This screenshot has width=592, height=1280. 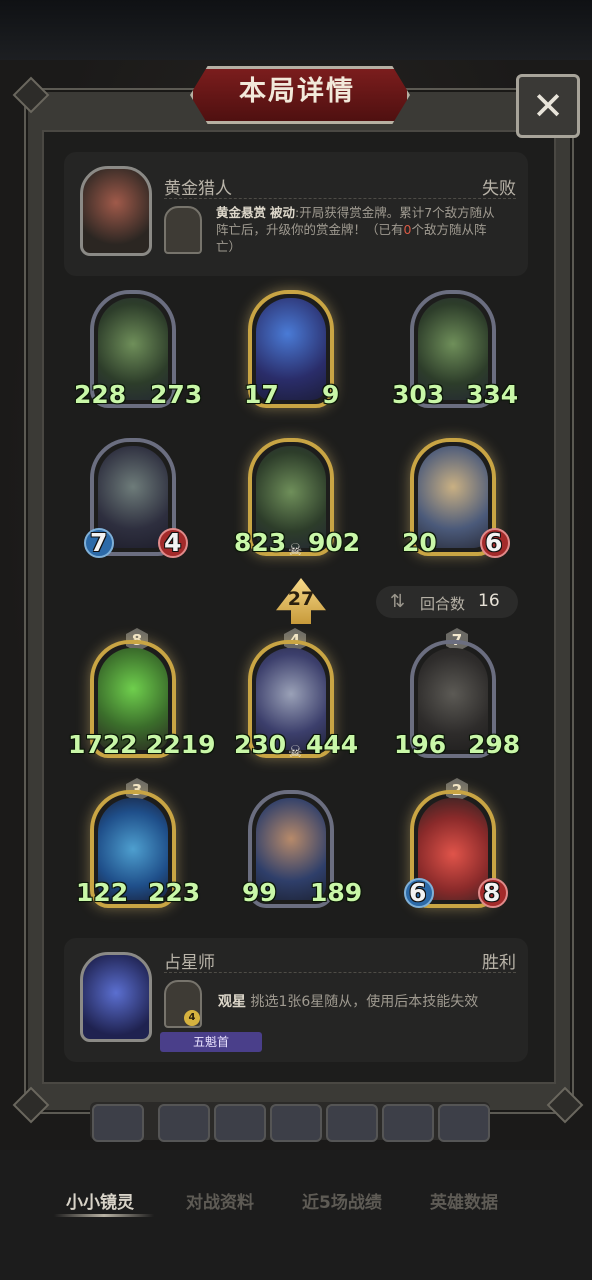 What do you see at coordinates (331, 394) in the screenshot?
I see `minion-health: 9` at bounding box center [331, 394].